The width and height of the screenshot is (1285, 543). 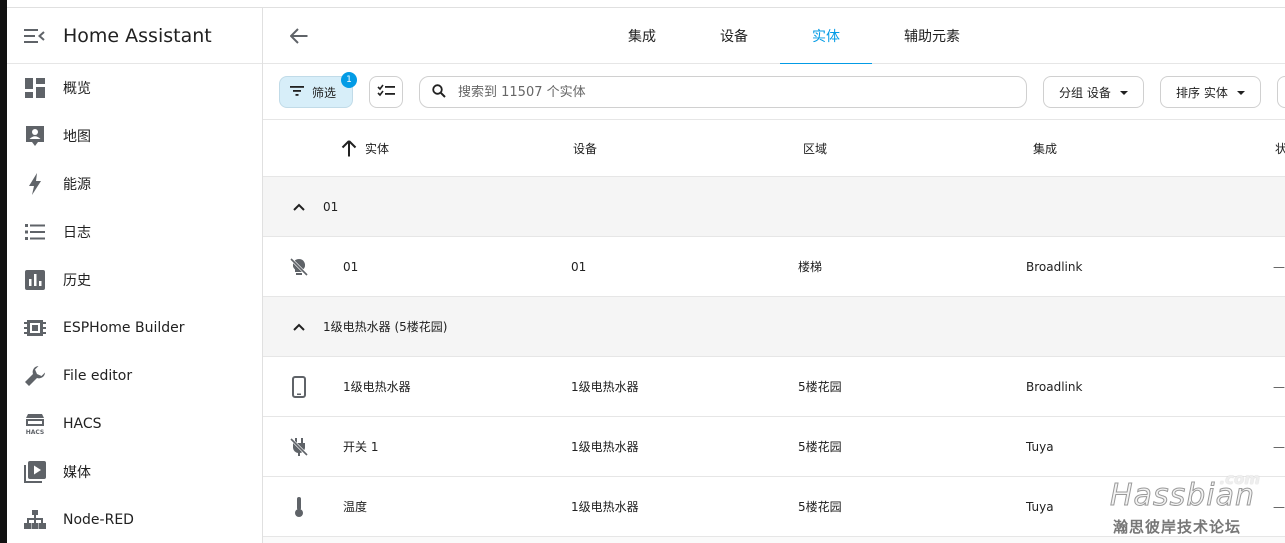 I want to click on map-account-icon, so click(x=35, y=136).